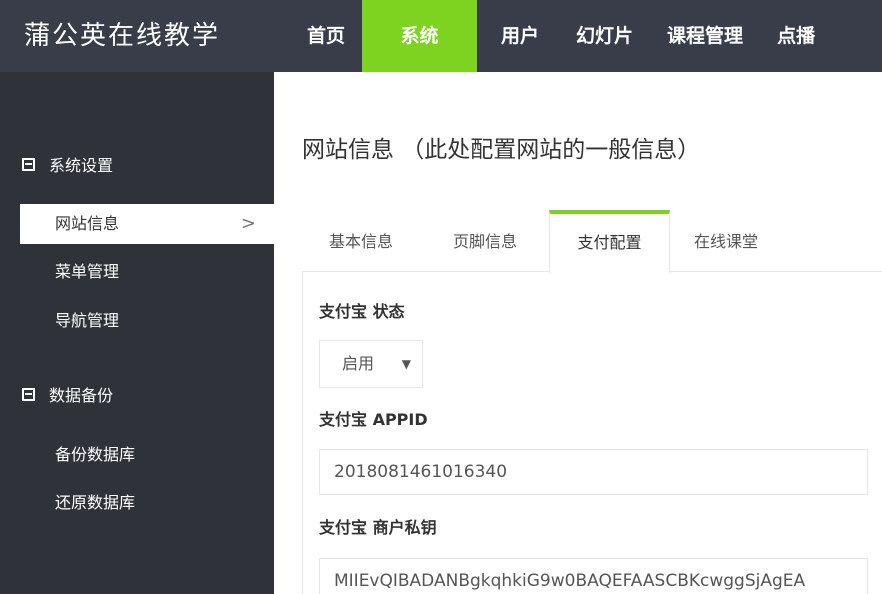  What do you see at coordinates (420, 36) in the screenshot?
I see `nav-system: 系统` at bounding box center [420, 36].